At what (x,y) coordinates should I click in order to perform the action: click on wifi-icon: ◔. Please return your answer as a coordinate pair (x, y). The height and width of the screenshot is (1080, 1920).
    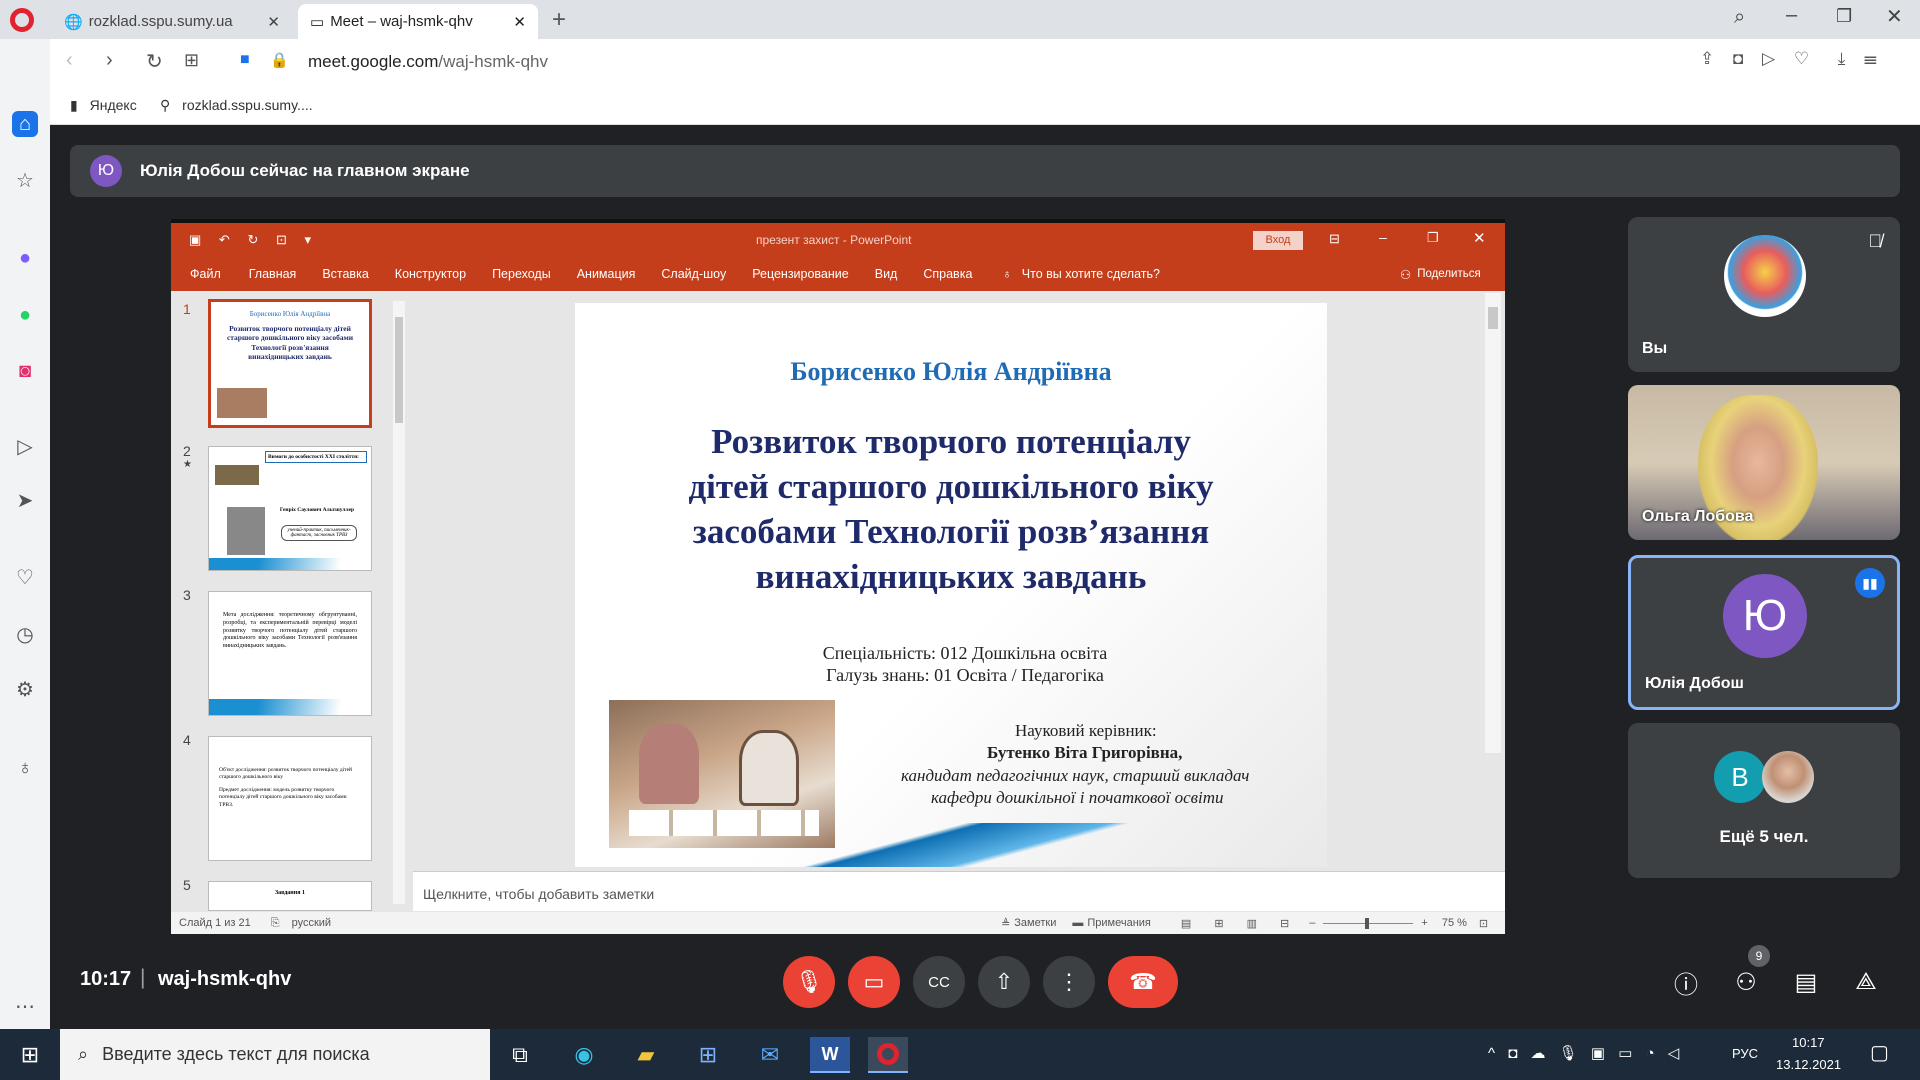
    Looking at the image, I should click on (1650, 1053).